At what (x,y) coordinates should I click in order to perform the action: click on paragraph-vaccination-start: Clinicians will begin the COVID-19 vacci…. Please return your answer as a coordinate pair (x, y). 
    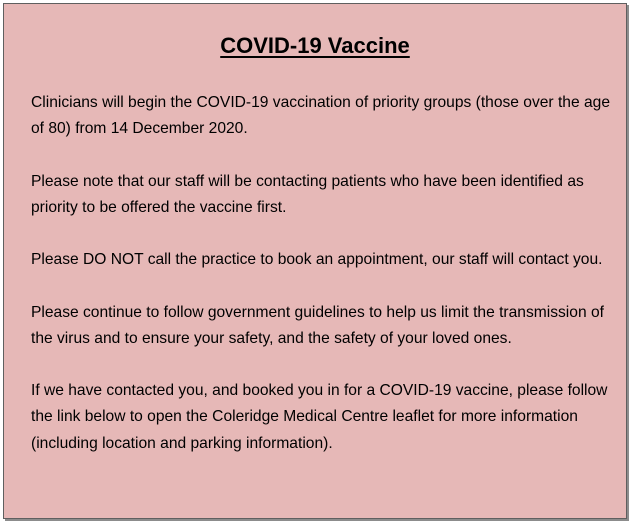
    Looking at the image, I should click on (320, 116).